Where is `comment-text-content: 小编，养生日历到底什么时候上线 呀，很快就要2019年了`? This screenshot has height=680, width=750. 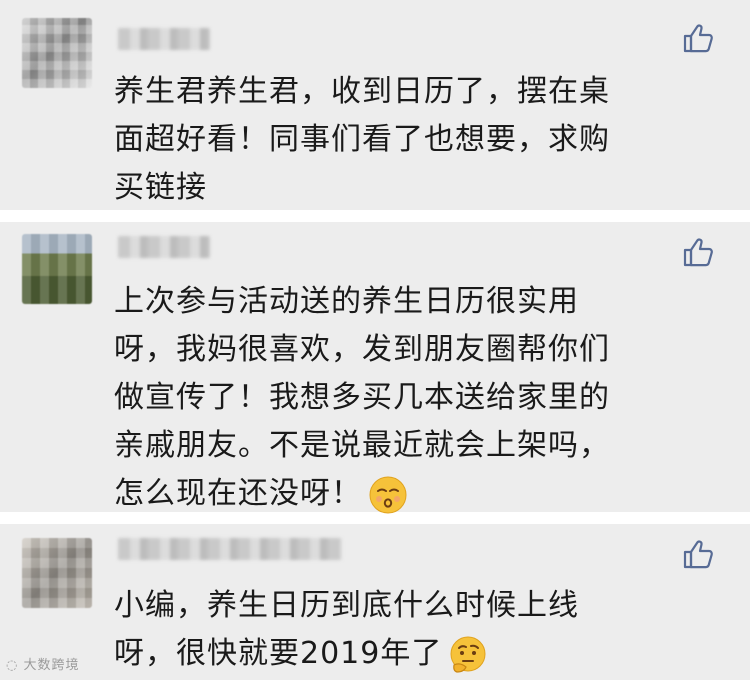 comment-text-content: 小编，养生日历到底什么时候上线 呀，很快就要2019年了 is located at coordinates (346, 629).